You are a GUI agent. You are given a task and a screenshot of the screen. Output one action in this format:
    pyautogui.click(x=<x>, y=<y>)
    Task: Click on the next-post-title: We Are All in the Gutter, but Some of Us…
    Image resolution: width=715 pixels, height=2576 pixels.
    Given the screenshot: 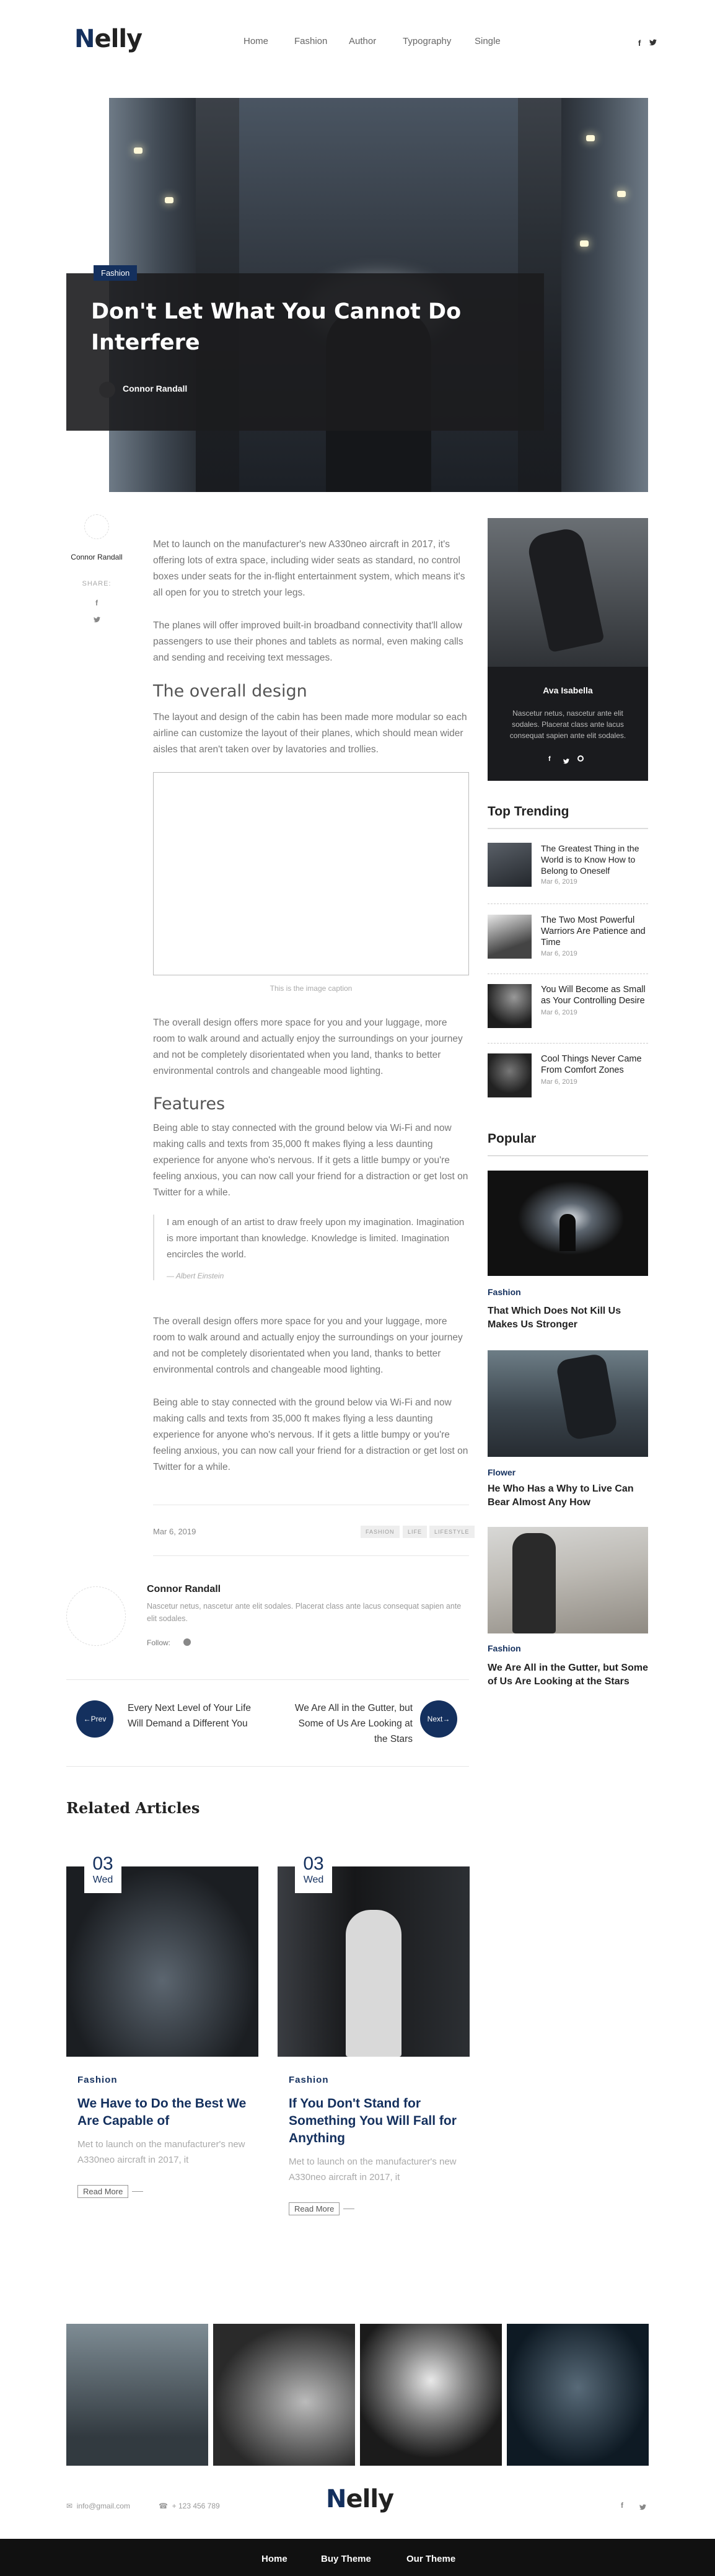 What is the action you would take?
    pyautogui.click(x=351, y=1723)
    